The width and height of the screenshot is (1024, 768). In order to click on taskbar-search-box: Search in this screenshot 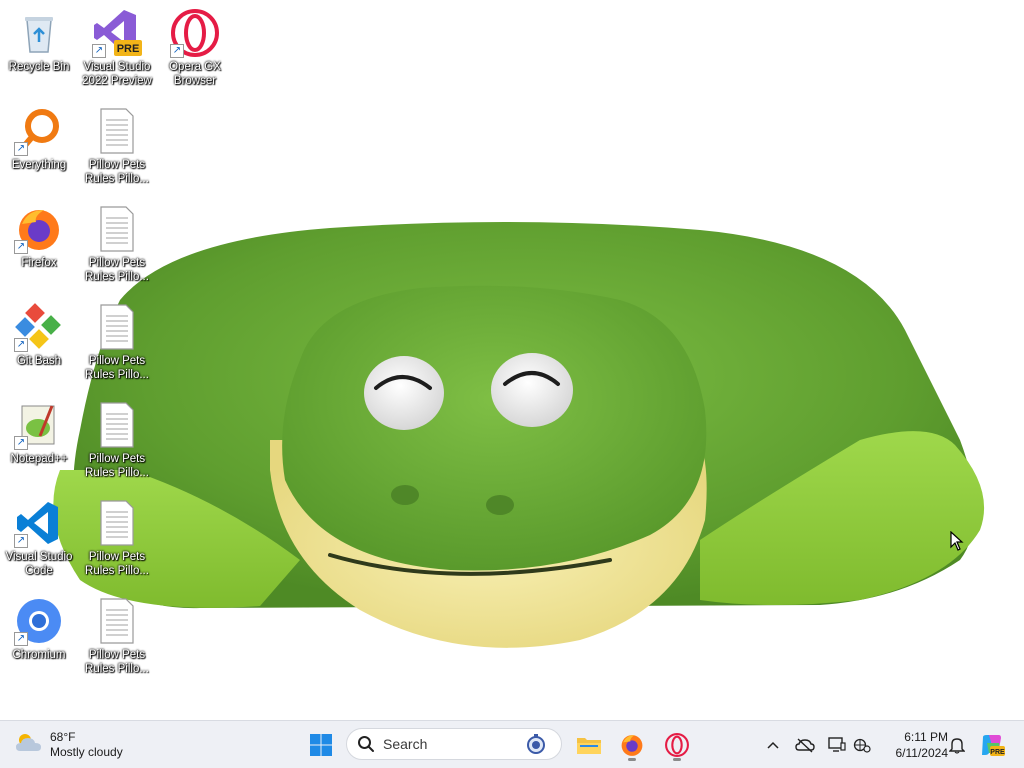, I will do `click(454, 744)`.